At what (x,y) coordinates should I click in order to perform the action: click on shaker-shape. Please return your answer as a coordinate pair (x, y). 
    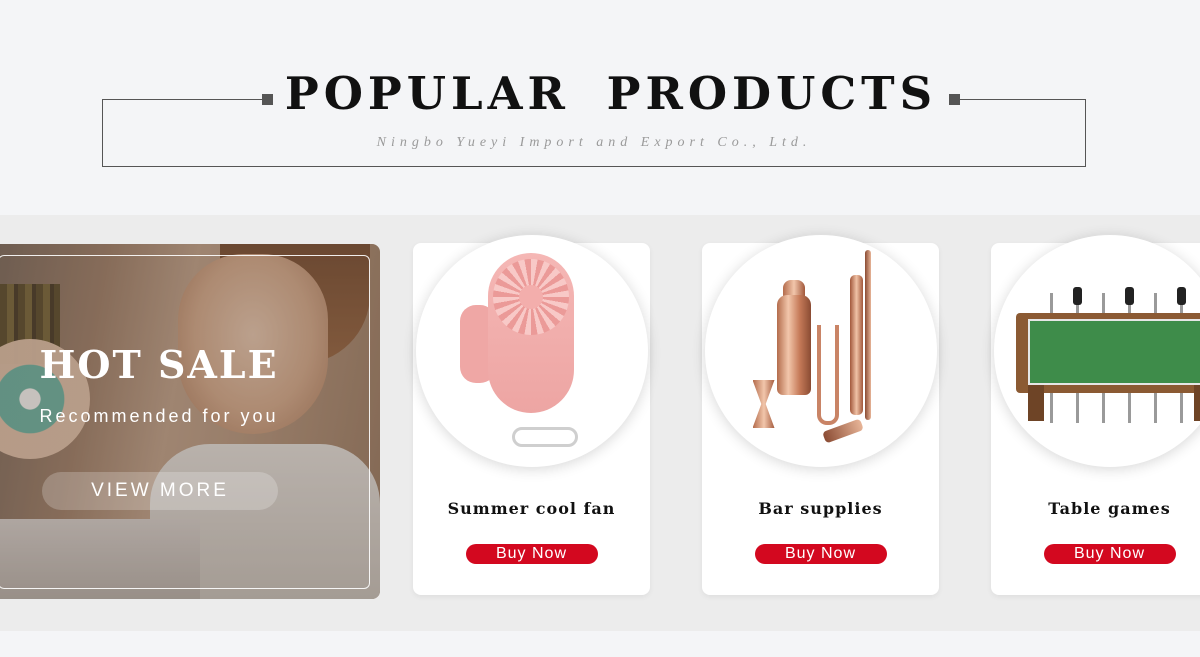
    Looking at the image, I should click on (793, 345).